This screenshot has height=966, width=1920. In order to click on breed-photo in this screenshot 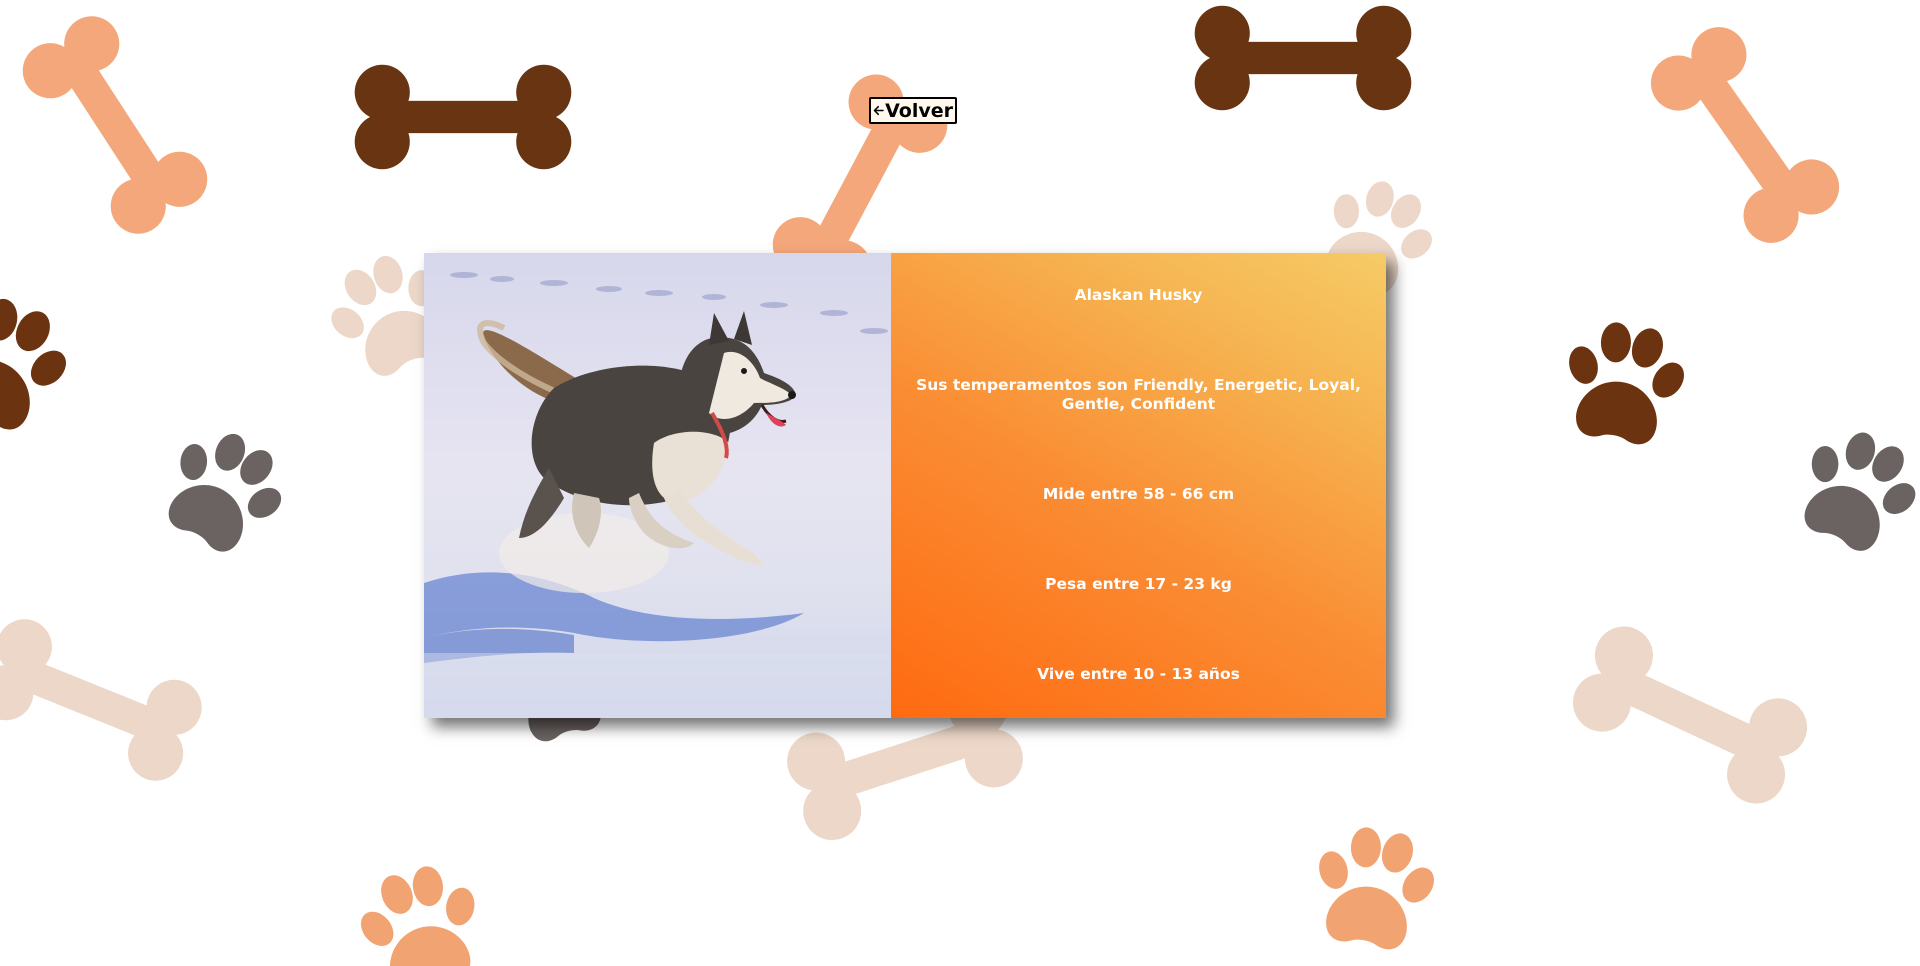, I will do `click(657, 485)`.